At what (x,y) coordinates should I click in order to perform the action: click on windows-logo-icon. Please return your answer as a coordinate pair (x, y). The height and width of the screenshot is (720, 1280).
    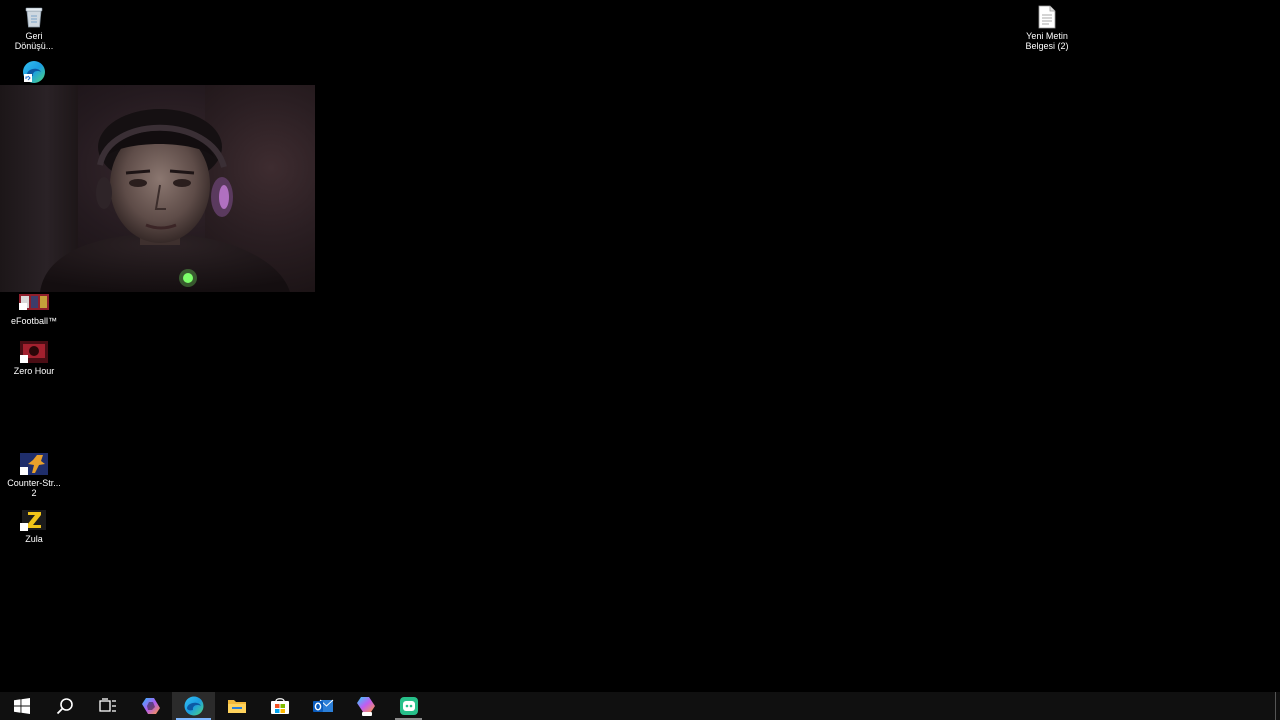
    Looking at the image, I should click on (21, 706).